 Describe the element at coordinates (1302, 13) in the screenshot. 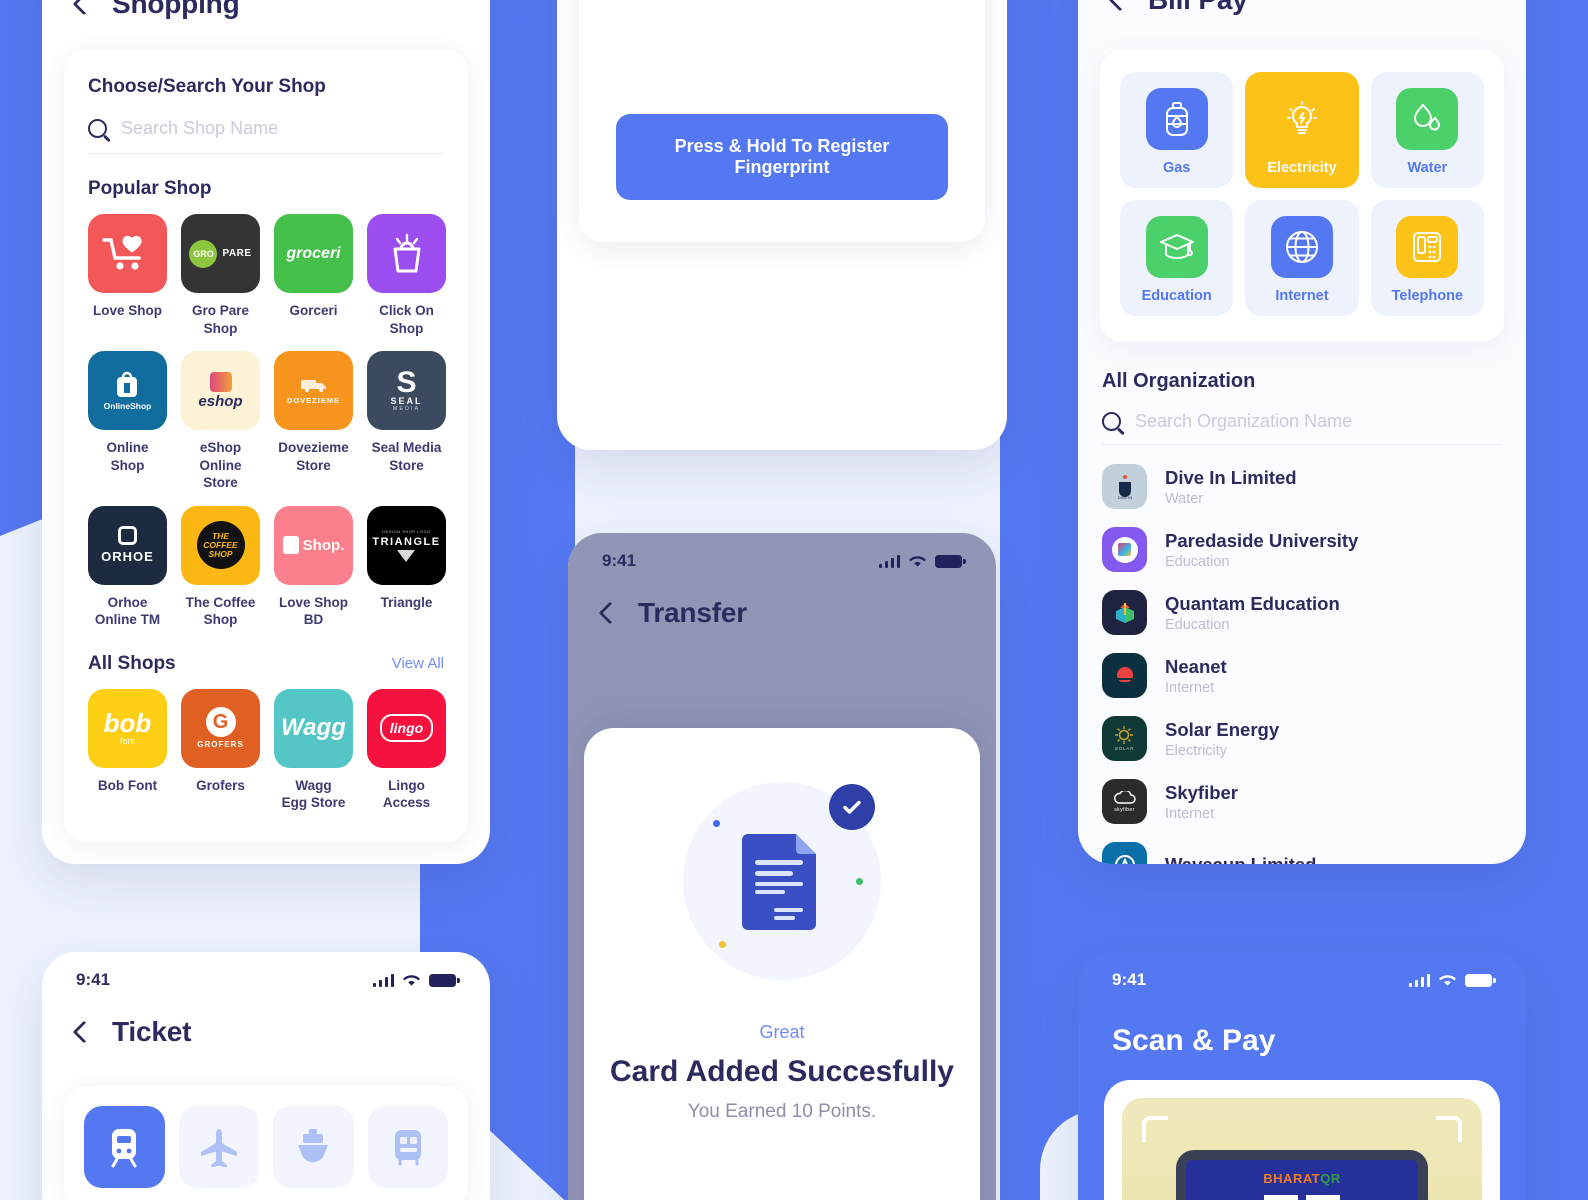

I see `billpay-navbar: Bill Pay` at that location.